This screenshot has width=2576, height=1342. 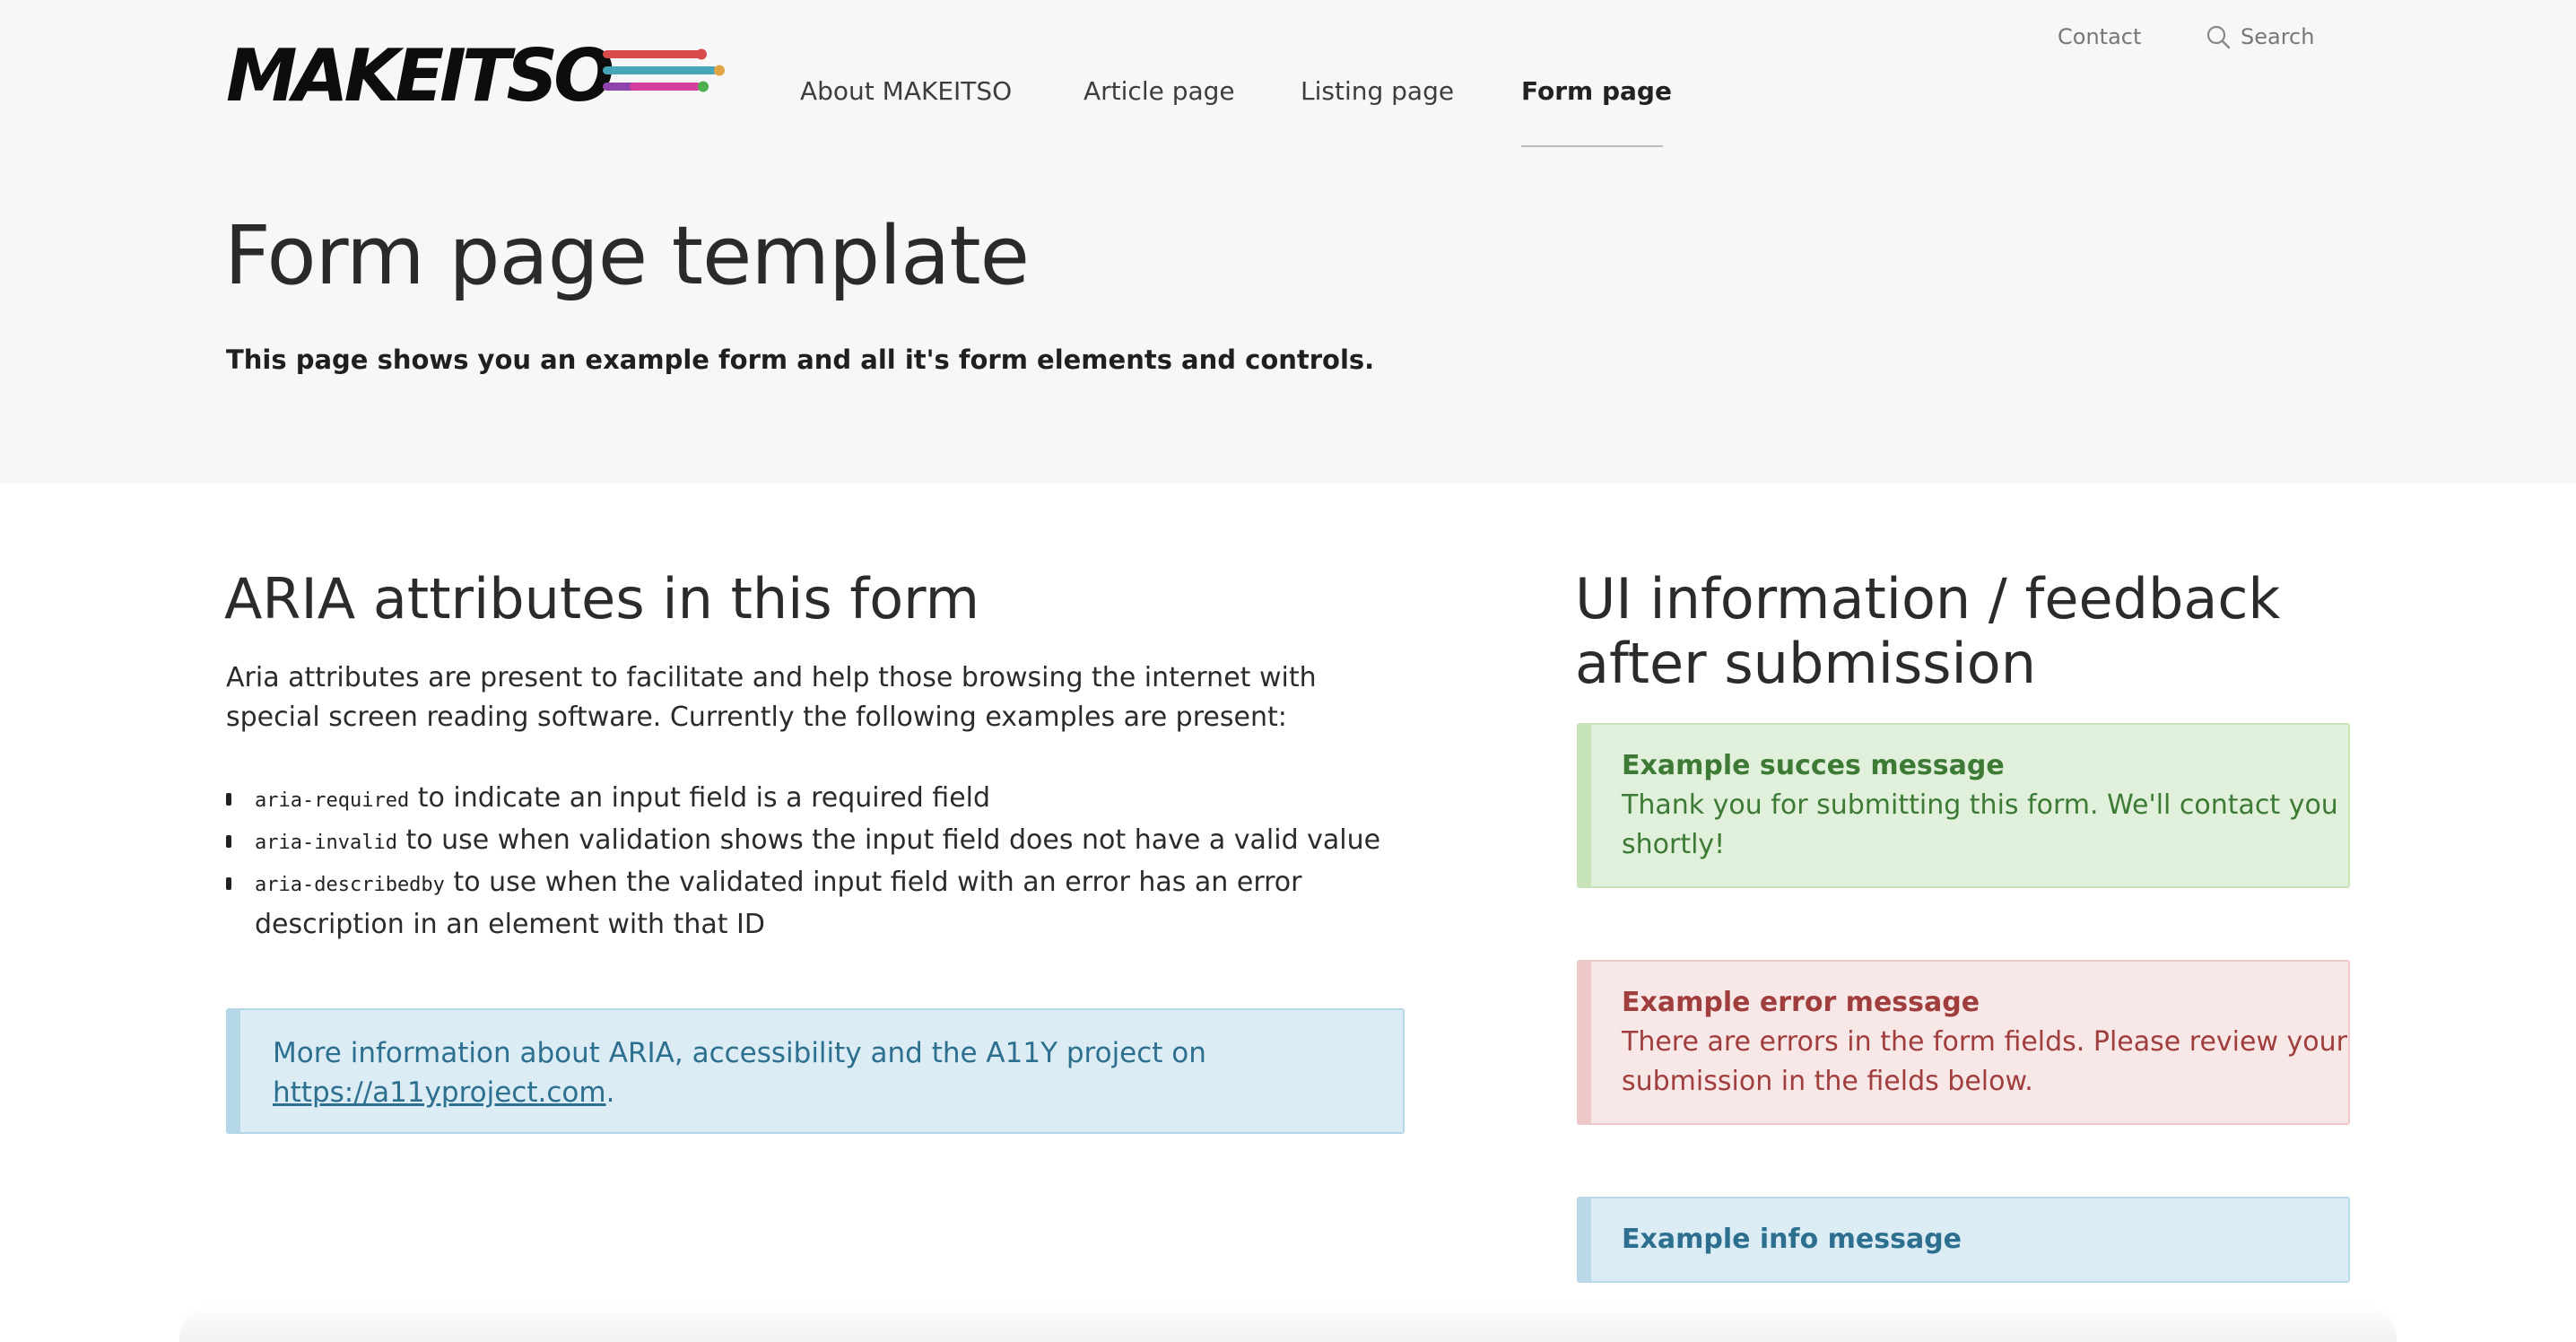 I want to click on active-nav-indicator, so click(x=1592, y=146).